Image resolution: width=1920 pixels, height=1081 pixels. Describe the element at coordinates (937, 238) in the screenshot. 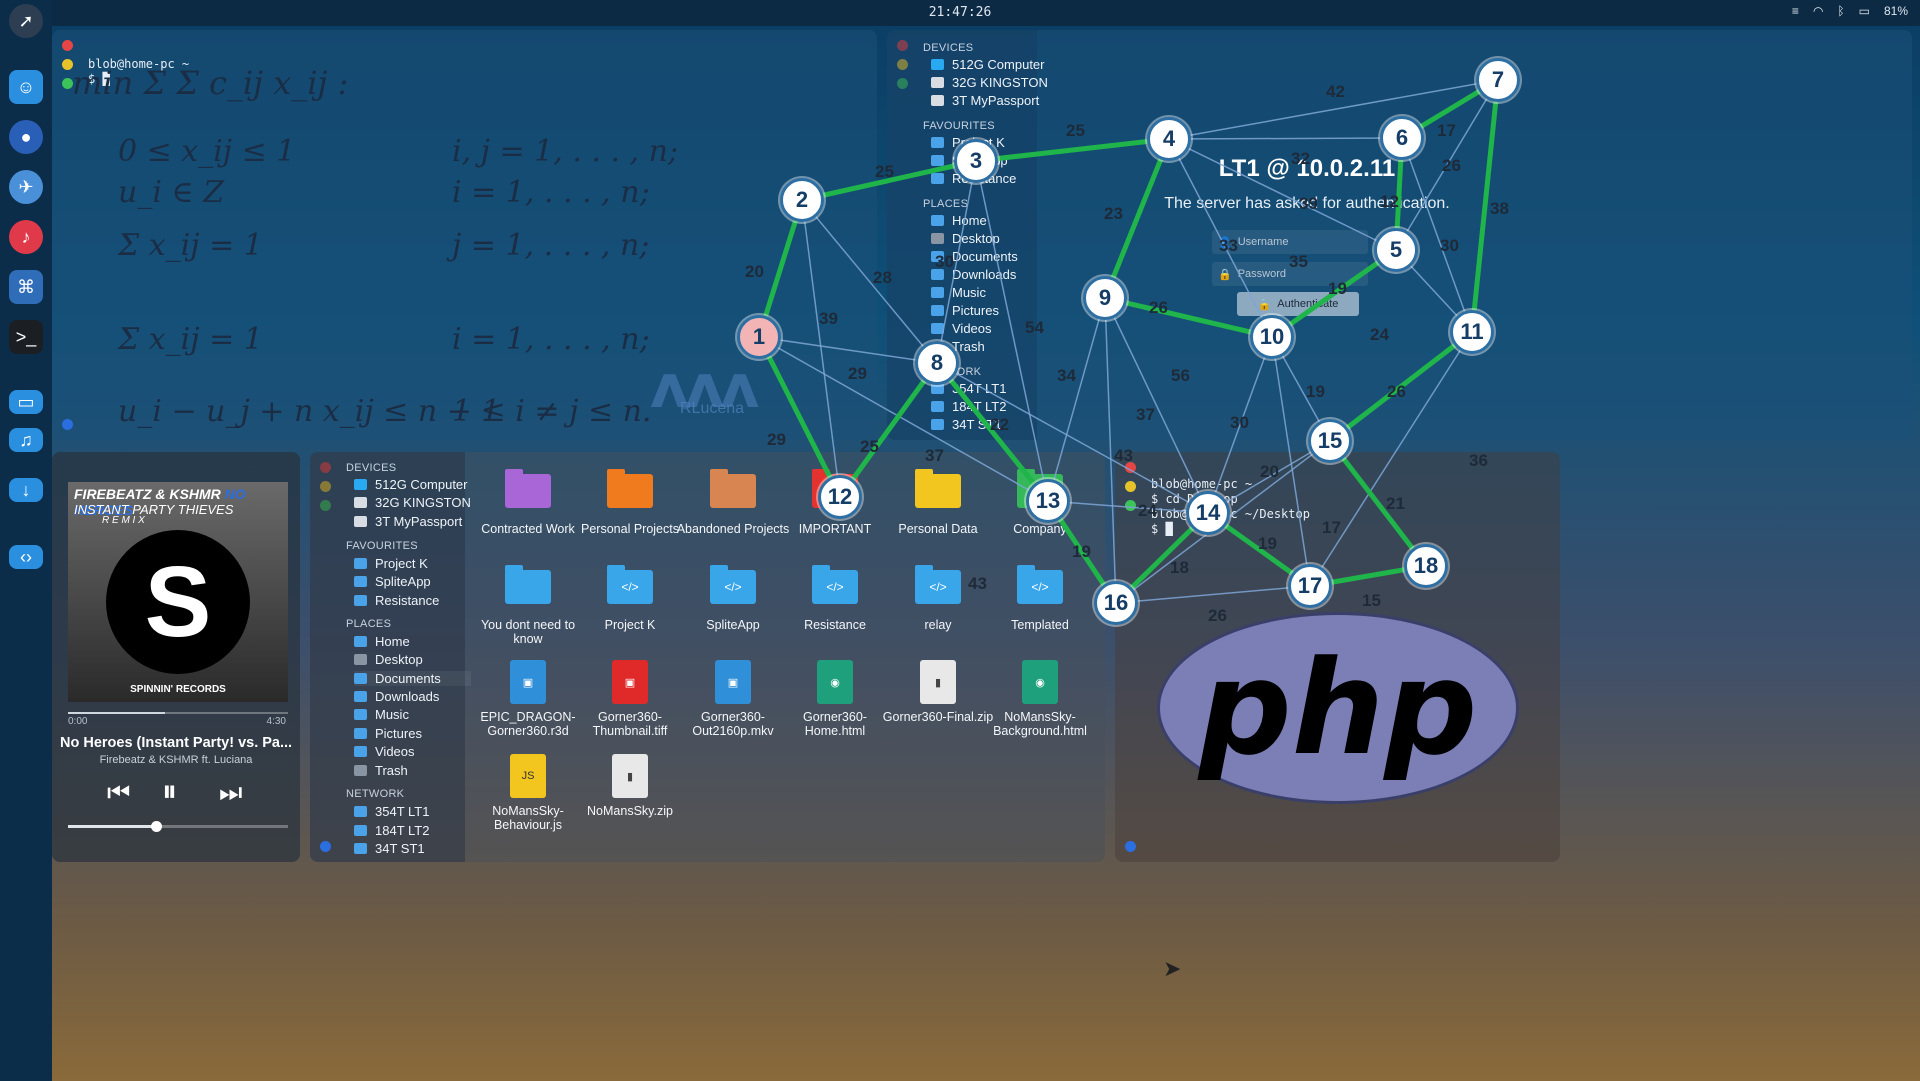

I see `desktop-icon` at that location.